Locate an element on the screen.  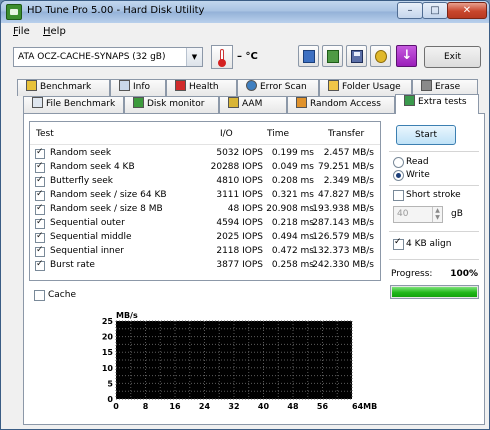
chevron-down-icon: ▼ is located at coordinates (194, 57).